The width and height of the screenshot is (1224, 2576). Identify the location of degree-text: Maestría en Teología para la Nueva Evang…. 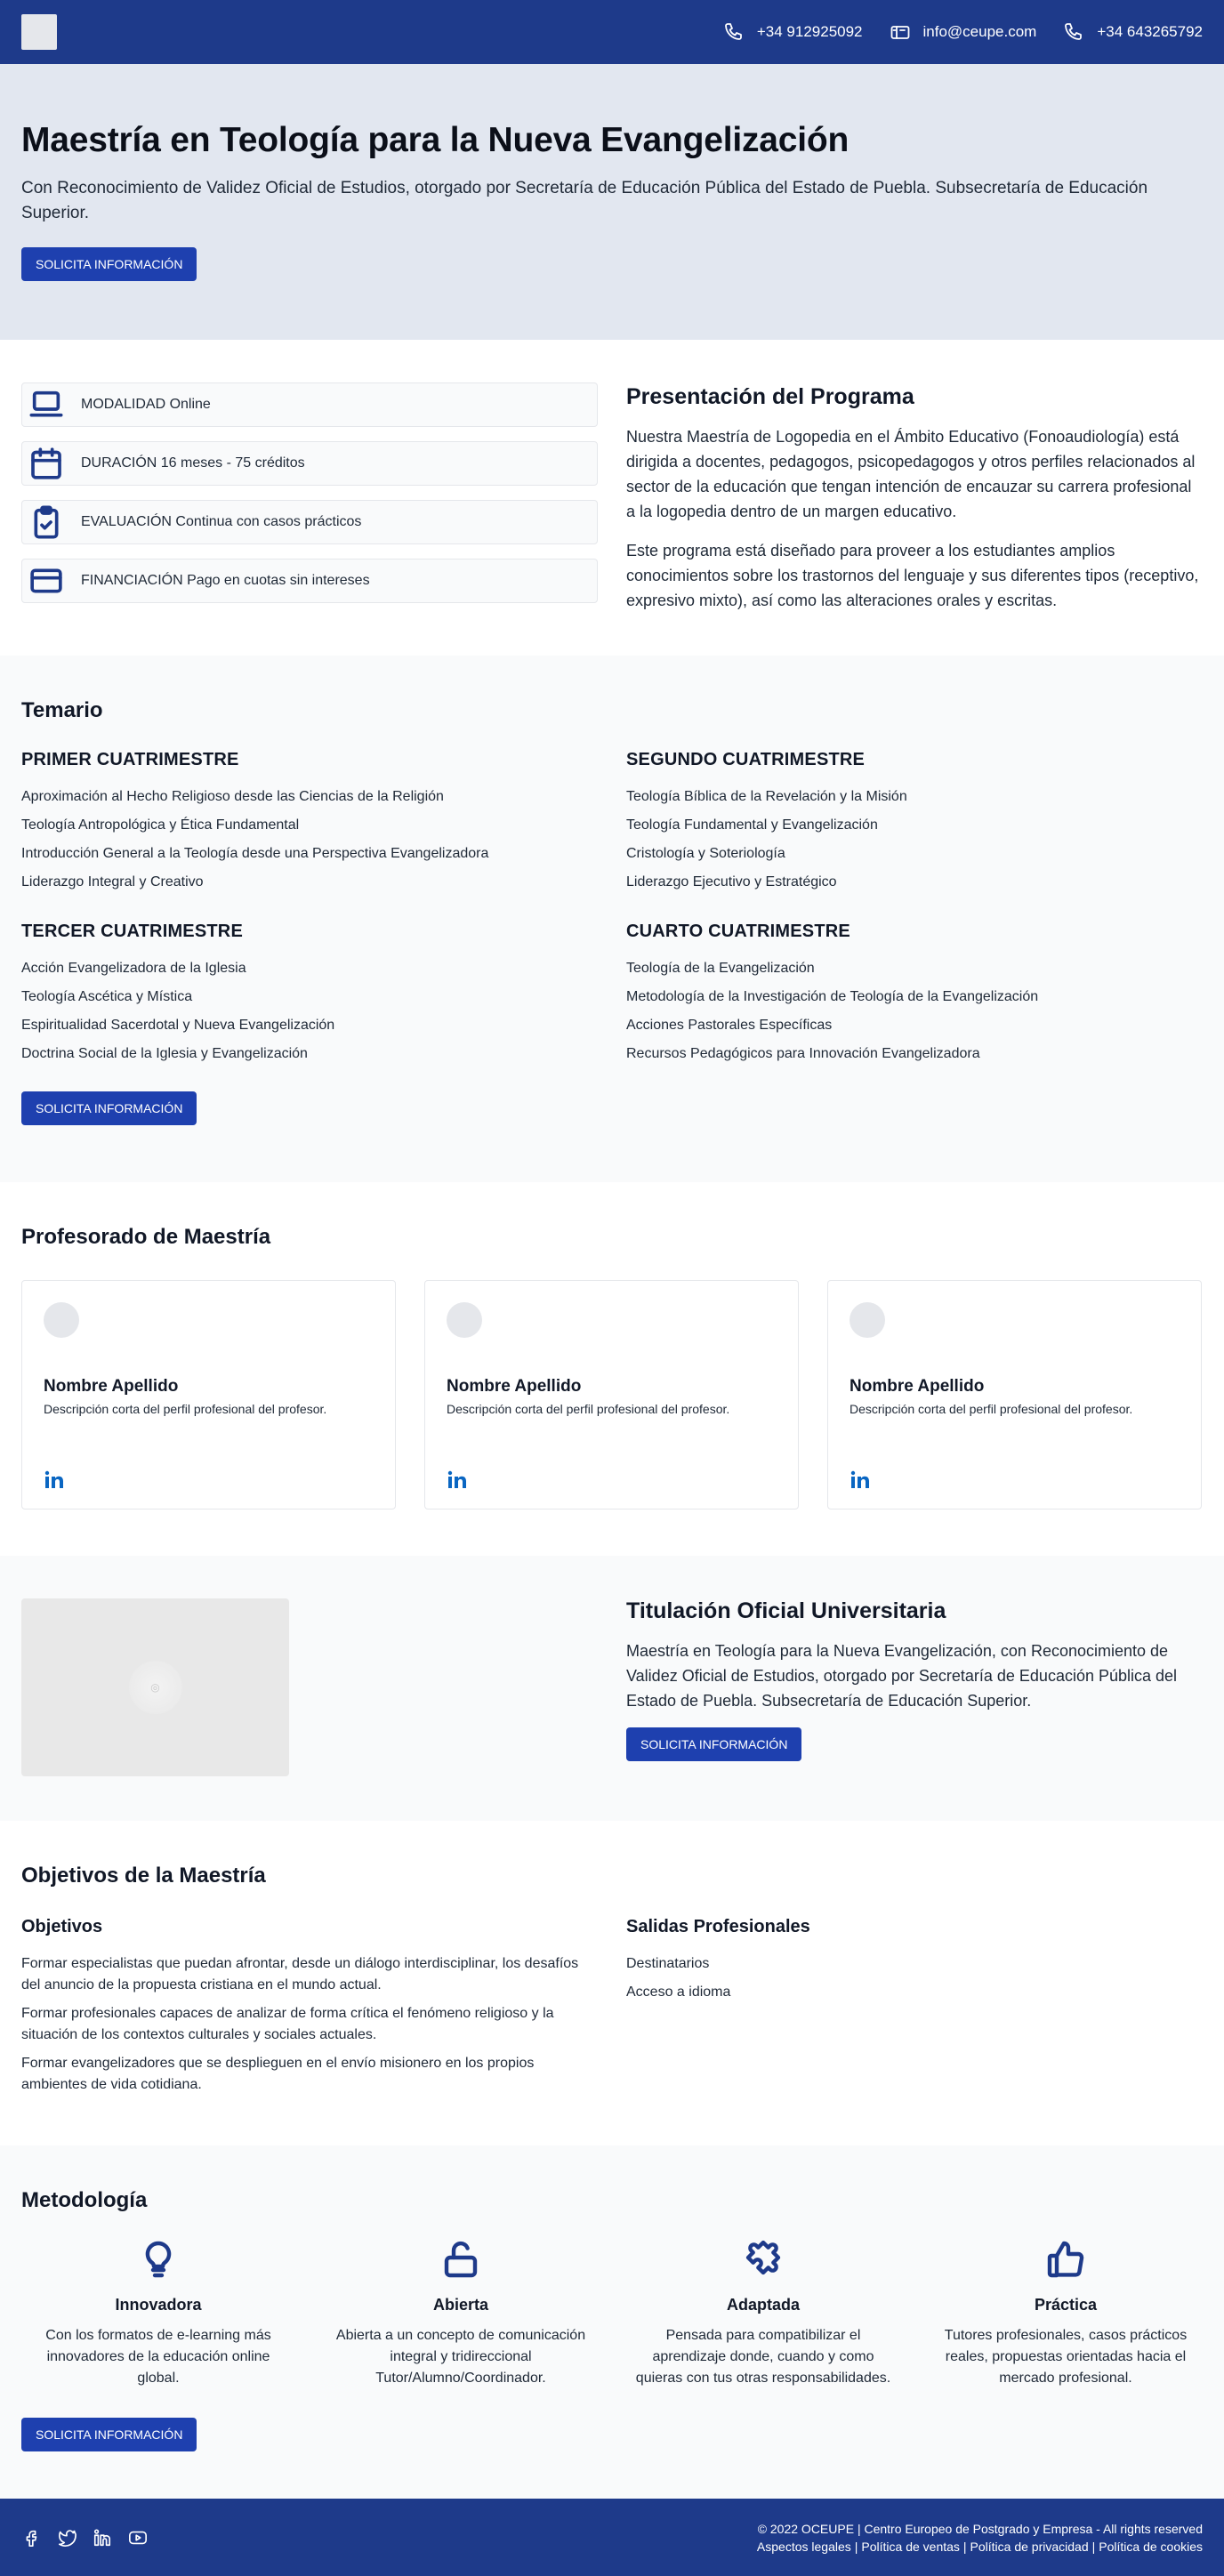
(902, 1676).